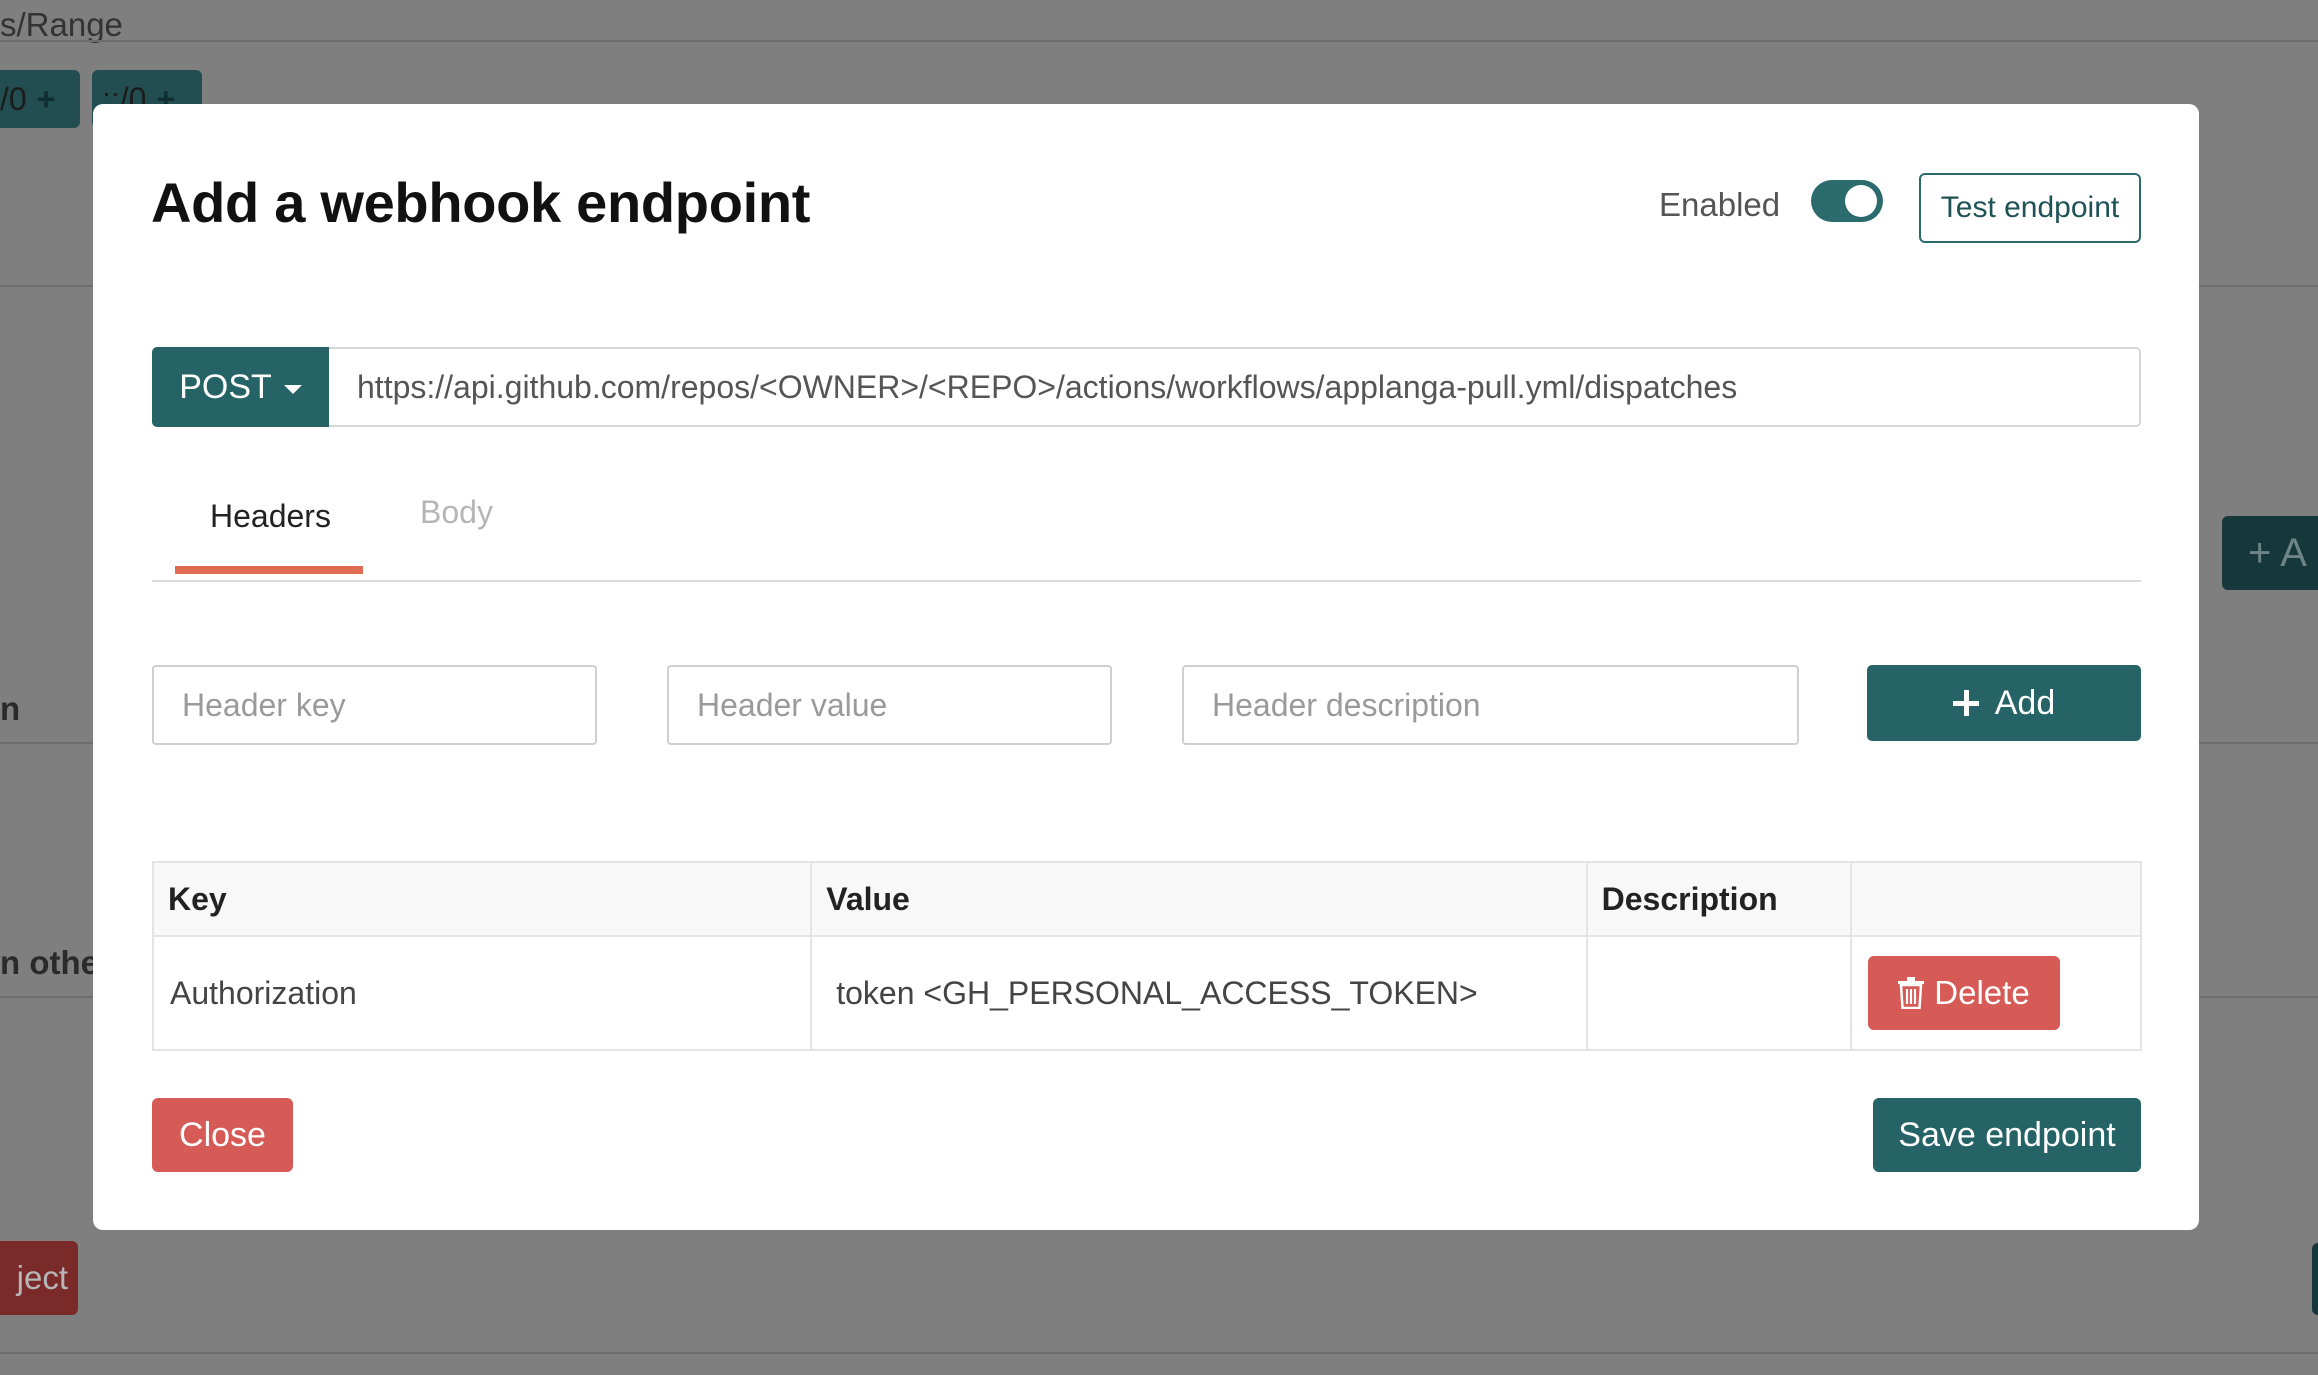  What do you see at coordinates (2030, 208) in the screenshot?
I see `test-endpoint-button: Test endpoint` at bounding box center [2030, 208].